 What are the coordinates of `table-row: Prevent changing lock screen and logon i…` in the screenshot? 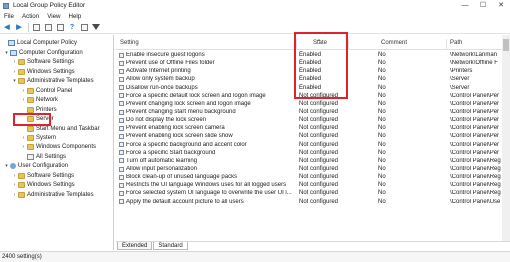 It's located at (313, 104).